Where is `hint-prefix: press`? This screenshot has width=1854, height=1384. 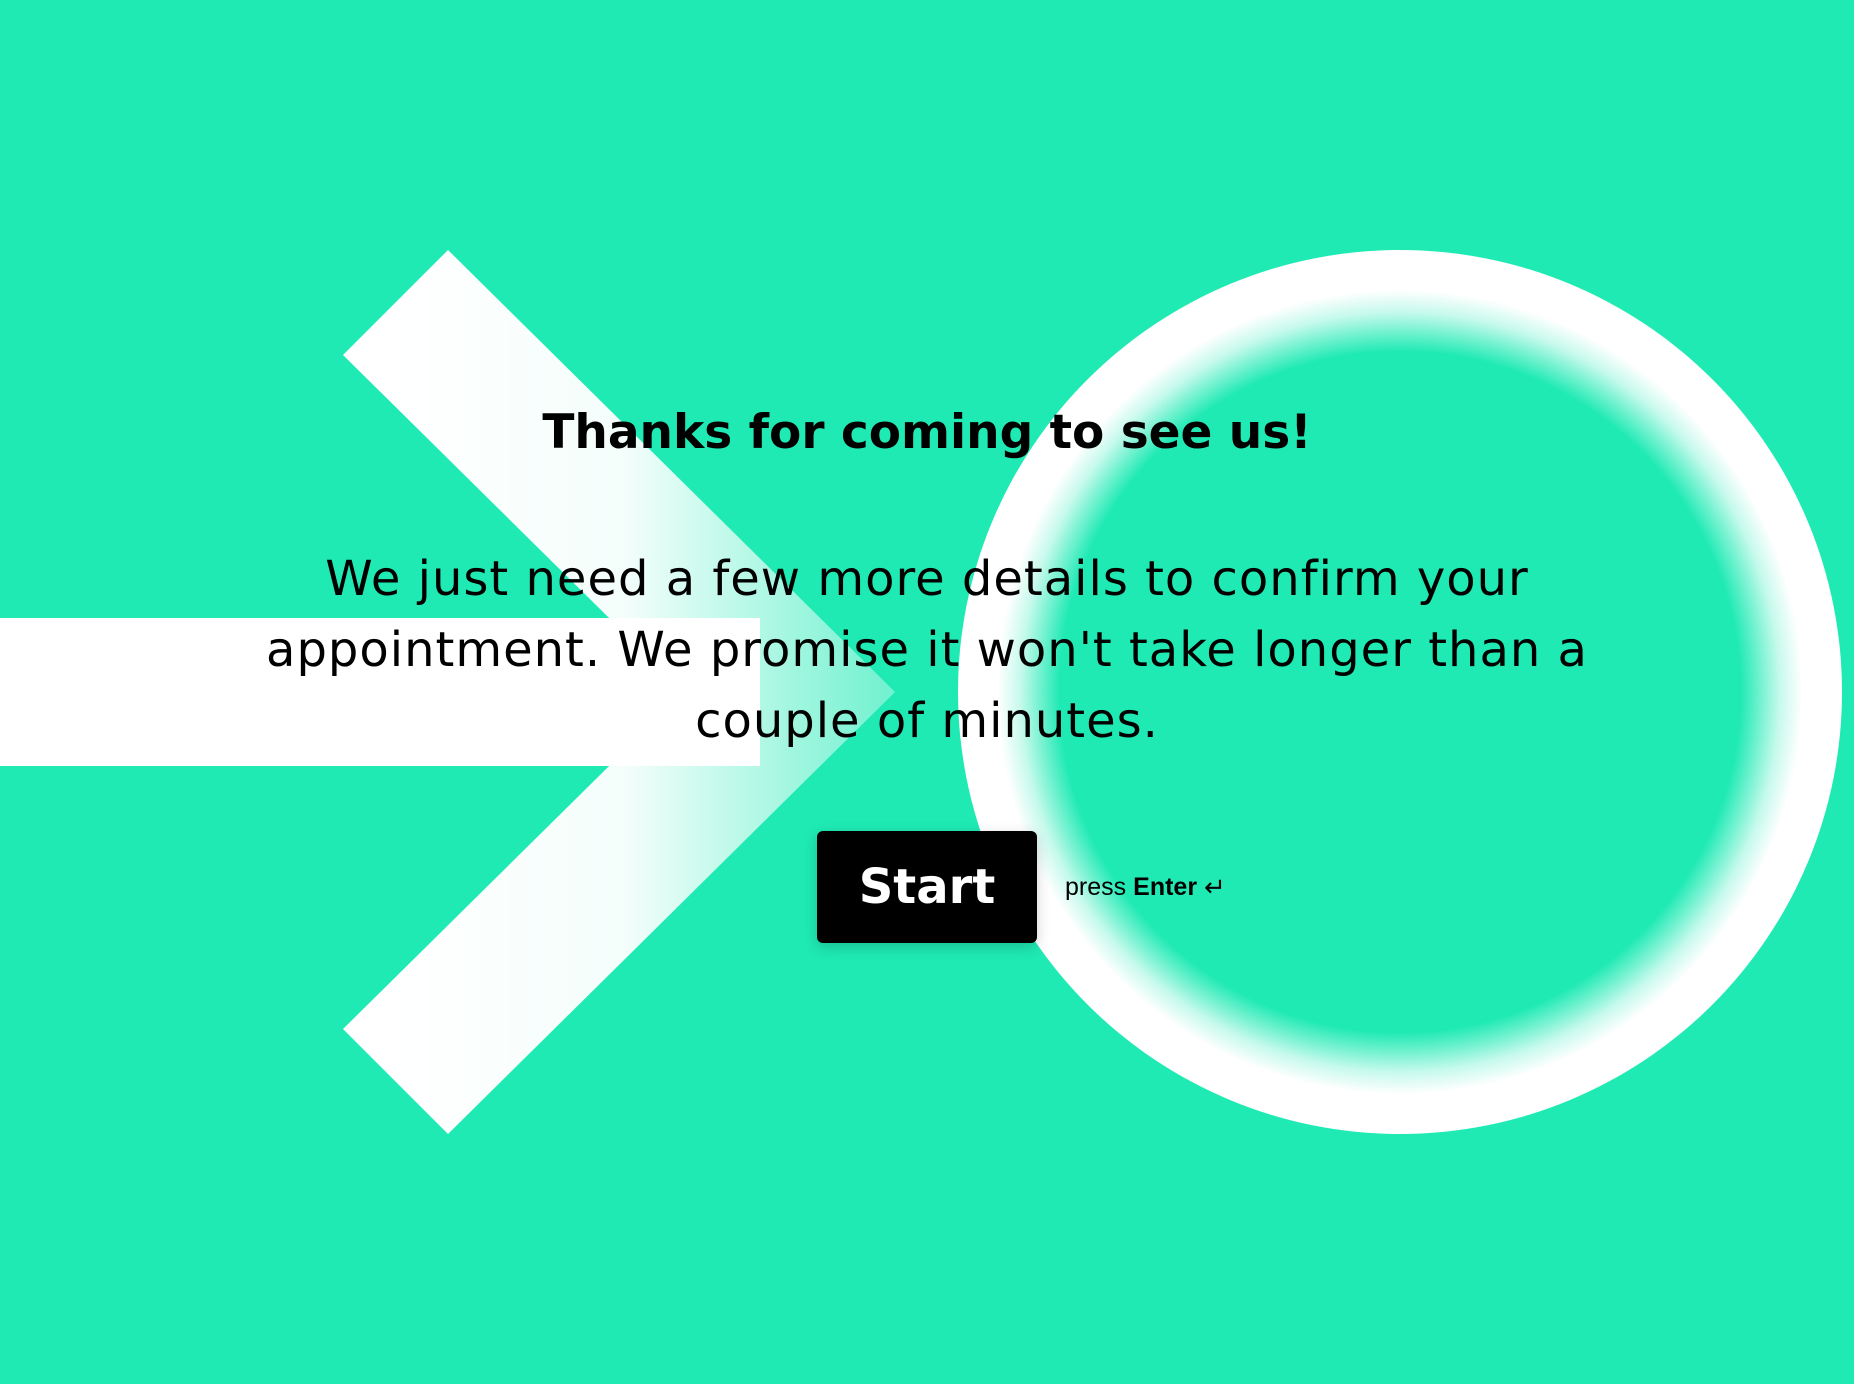 hint-prefix: press is located at coordinates (1096, 886).